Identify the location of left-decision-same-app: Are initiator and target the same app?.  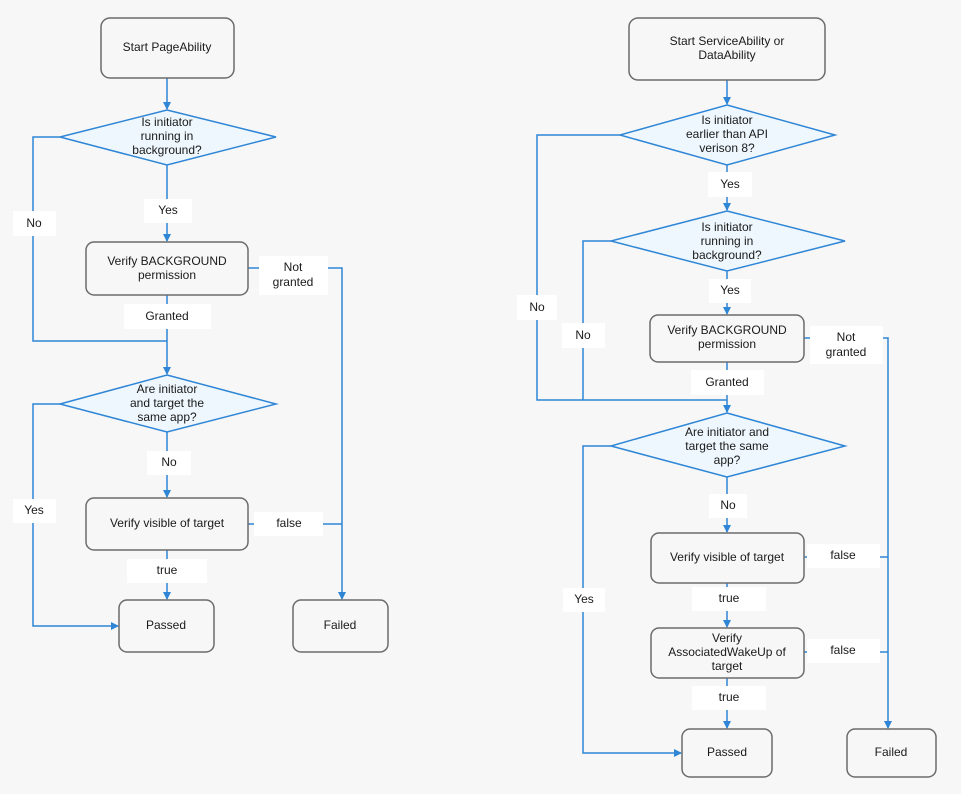
(168, 403).